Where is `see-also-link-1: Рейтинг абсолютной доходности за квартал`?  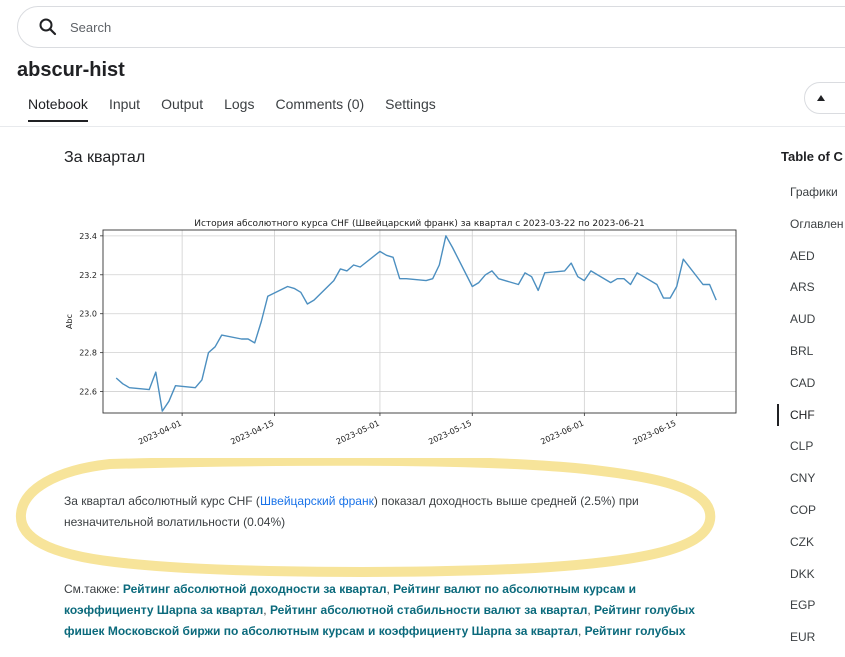 see-also-link-1: Рейтинг абсолютной доходности за квартал is located at coordinates (255, 589).